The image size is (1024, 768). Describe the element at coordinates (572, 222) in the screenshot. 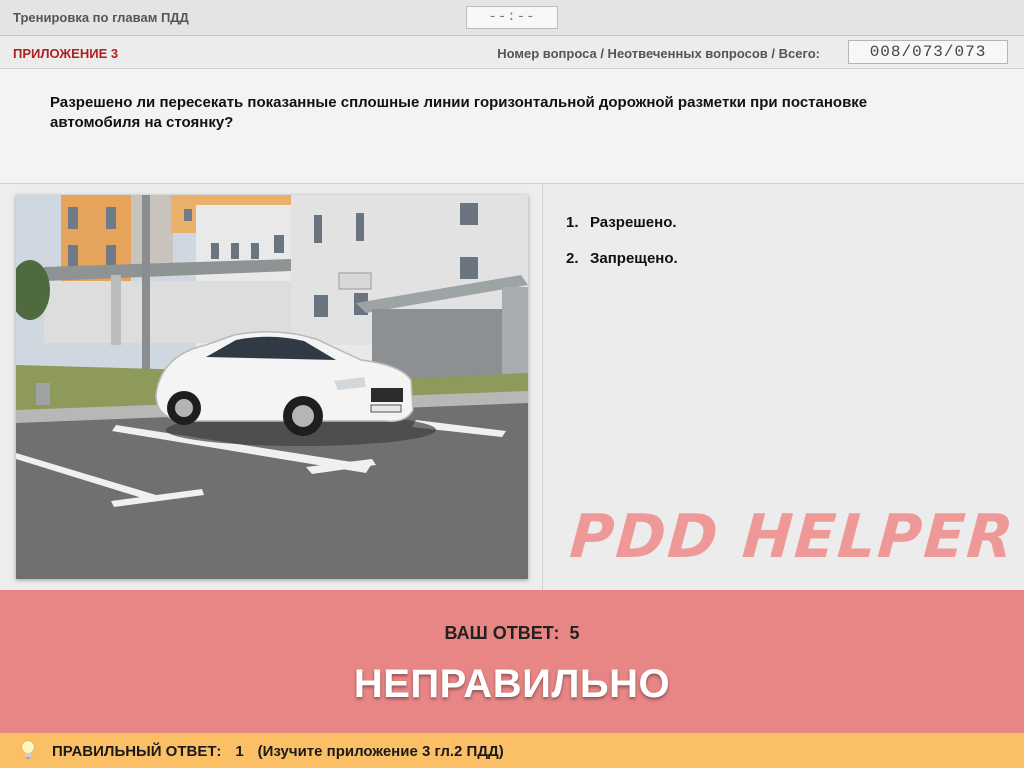

I see `answer-number: 1.` at that location.